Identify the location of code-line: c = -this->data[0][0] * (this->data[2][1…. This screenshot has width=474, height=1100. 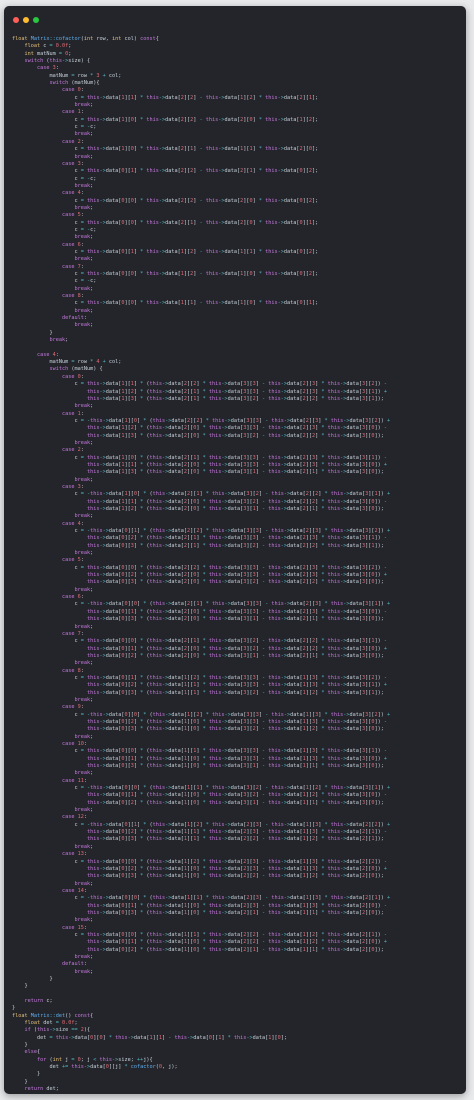
(232, 604).